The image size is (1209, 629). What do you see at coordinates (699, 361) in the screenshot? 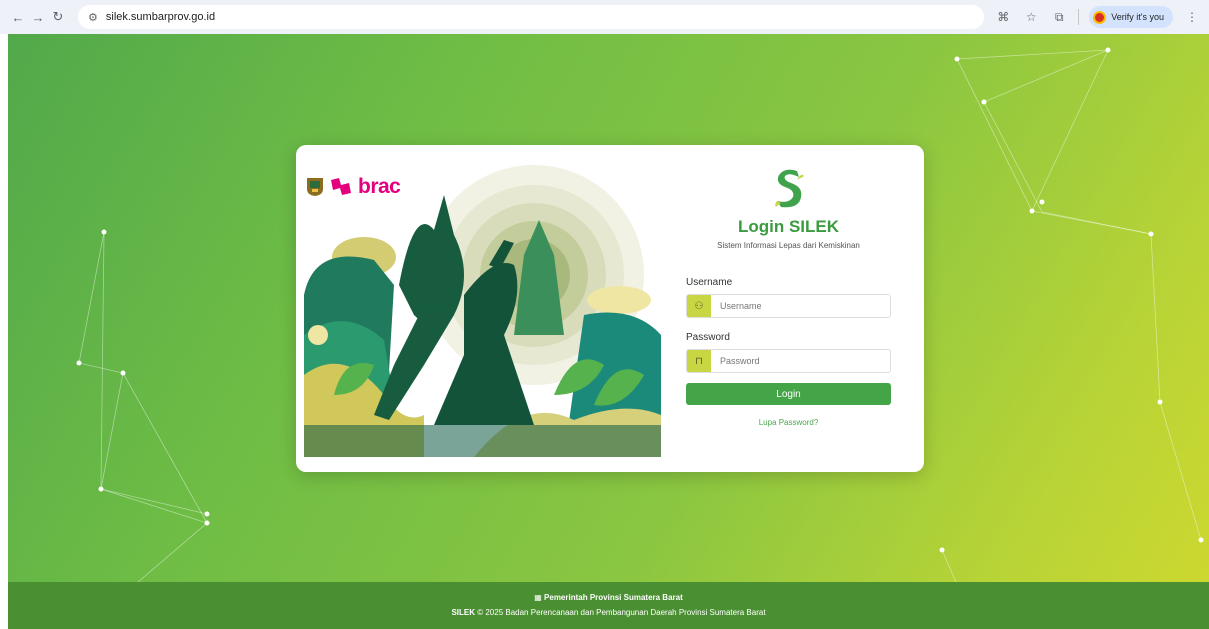
I see `lock-icon: ⊓` at bounding box center [699, 361].